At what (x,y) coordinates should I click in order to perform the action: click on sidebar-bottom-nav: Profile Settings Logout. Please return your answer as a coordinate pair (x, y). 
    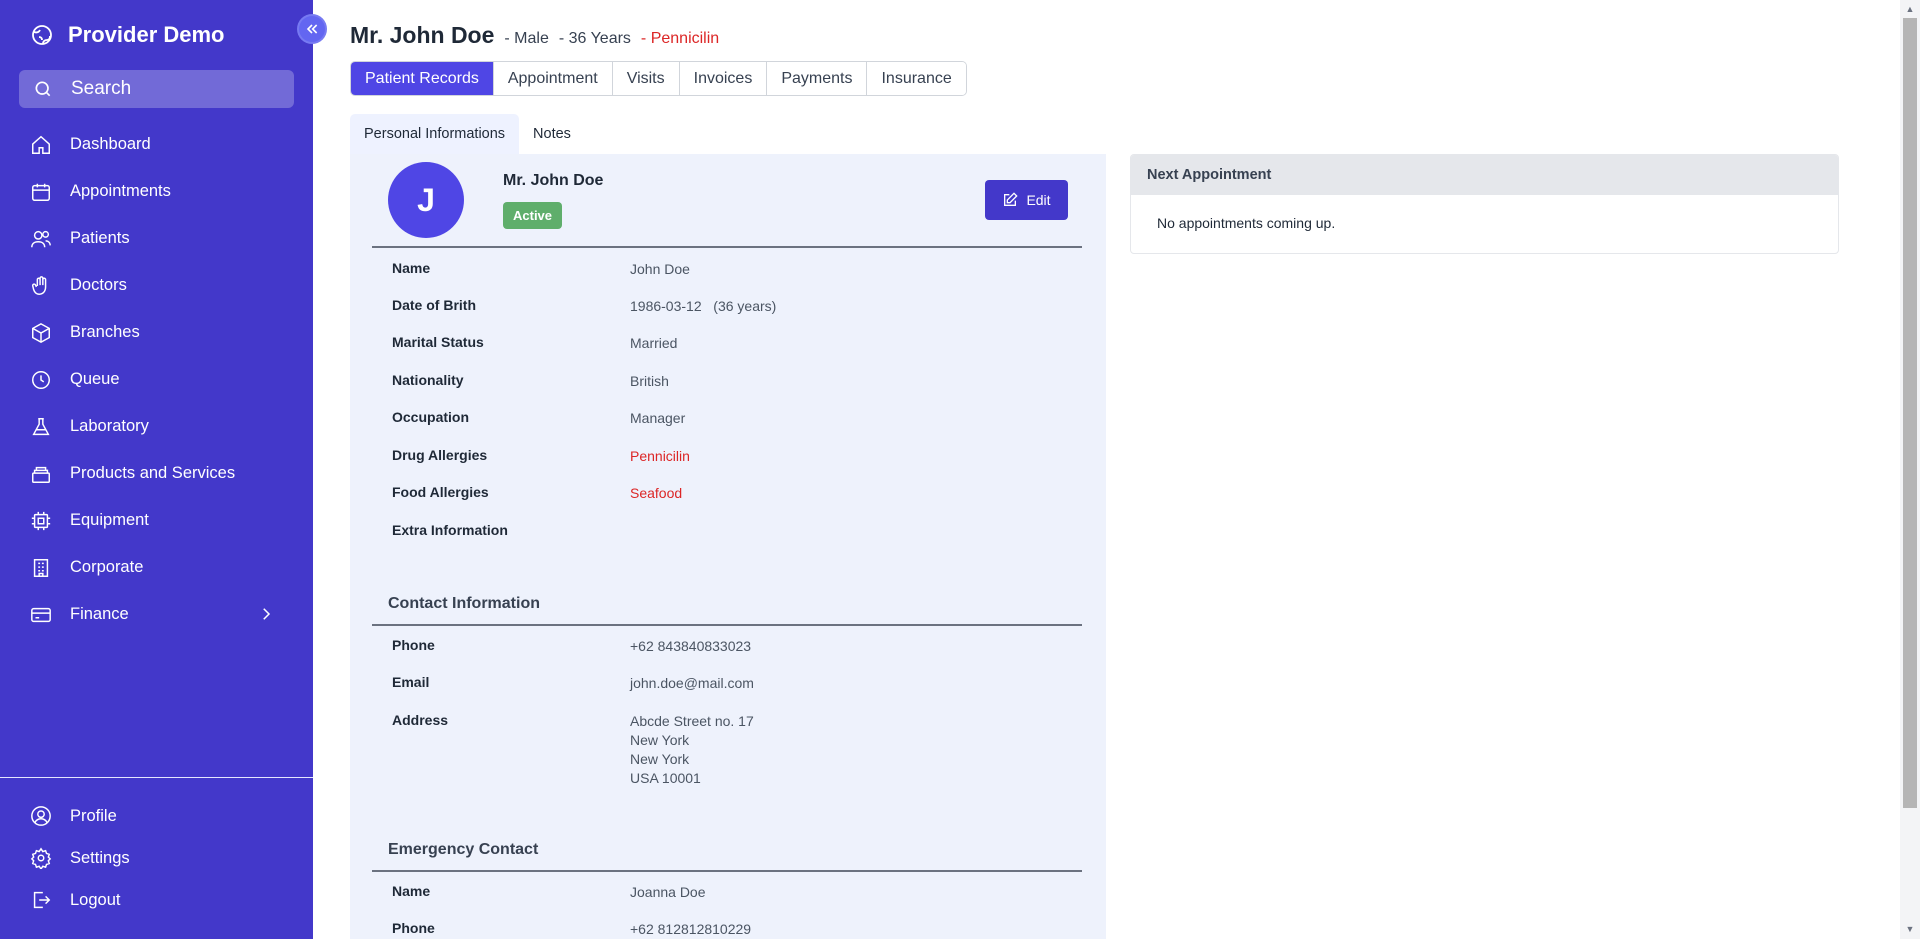
    Looking at the image, I should click on (156, 858).